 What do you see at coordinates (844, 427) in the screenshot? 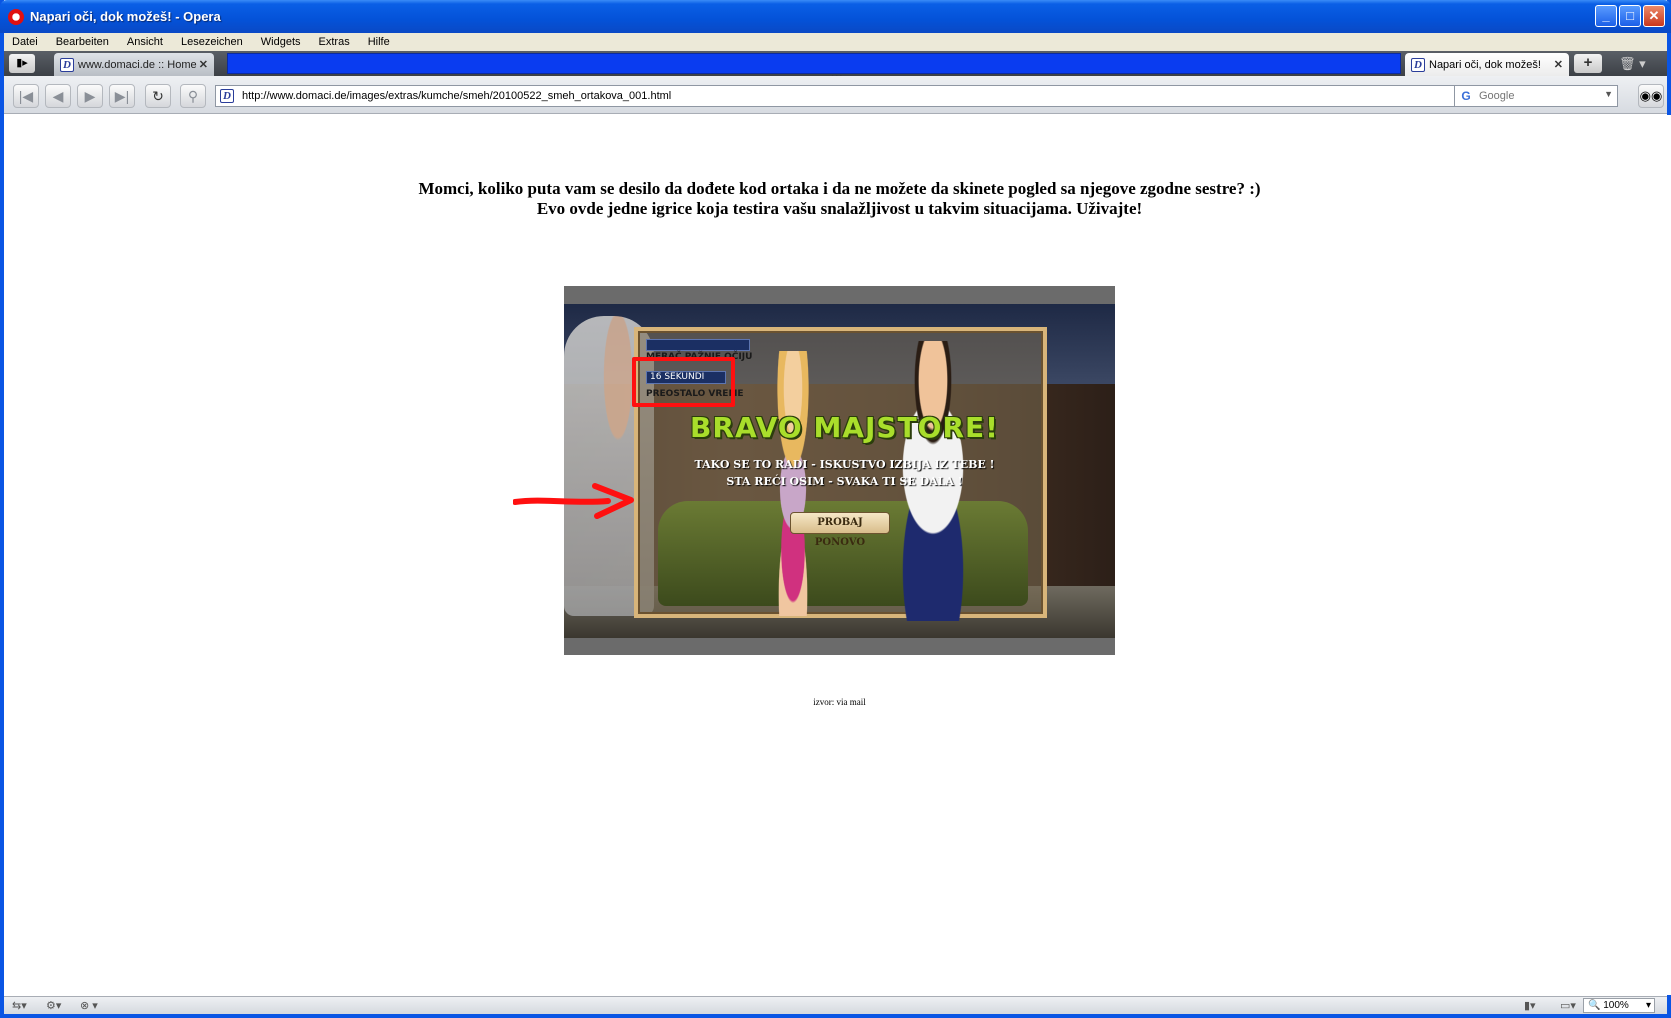
I see `result-headline: BRAVO MAJSTORE!` at bounding box center [844, 427].